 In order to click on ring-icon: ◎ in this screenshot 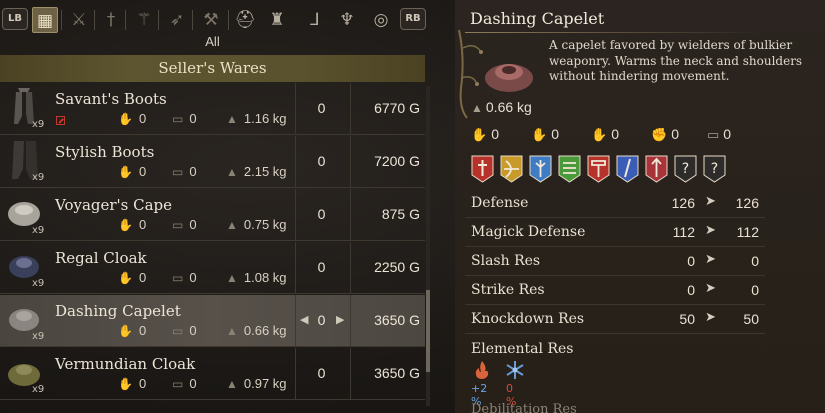, I will do `click(381, 20)`.